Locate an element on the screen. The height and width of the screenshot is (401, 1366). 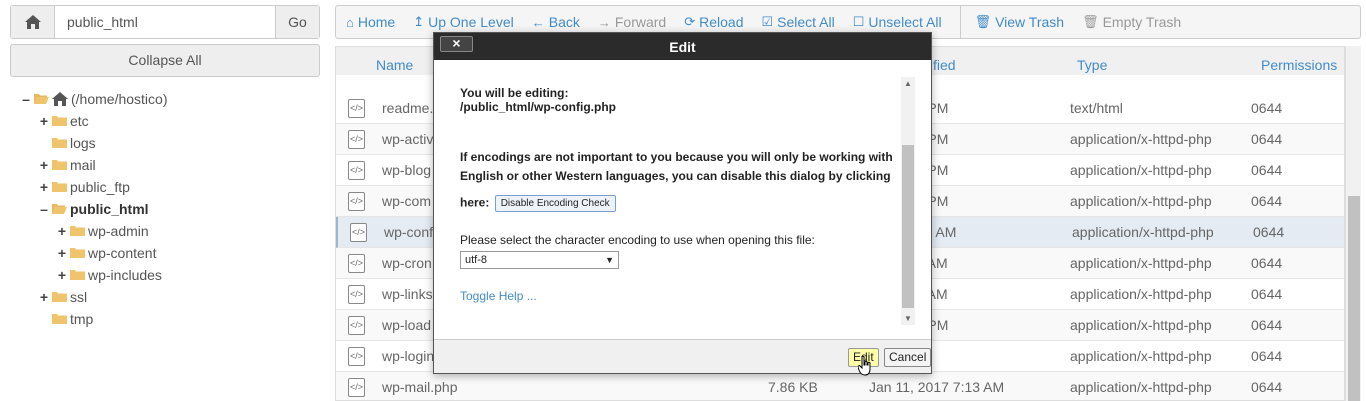
home-icon: ⌂ is located at coordinates (350, 22).